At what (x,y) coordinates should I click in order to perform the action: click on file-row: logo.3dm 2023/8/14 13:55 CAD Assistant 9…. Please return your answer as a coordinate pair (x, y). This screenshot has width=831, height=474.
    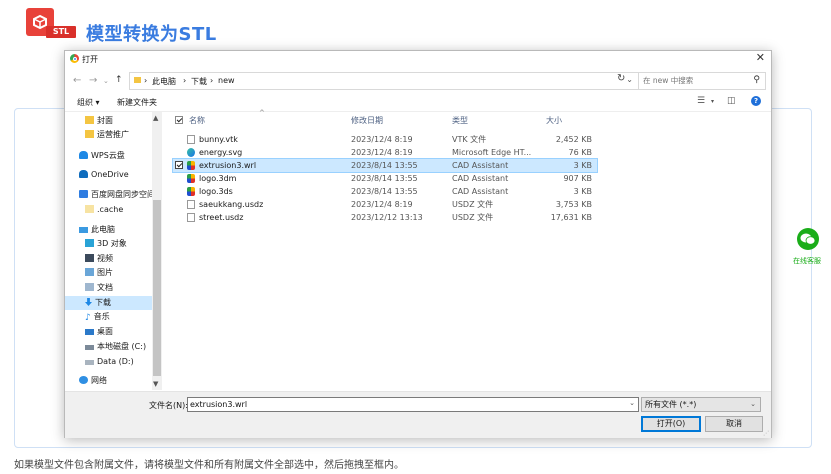
    Looking at the image, I should click on (385, 178).